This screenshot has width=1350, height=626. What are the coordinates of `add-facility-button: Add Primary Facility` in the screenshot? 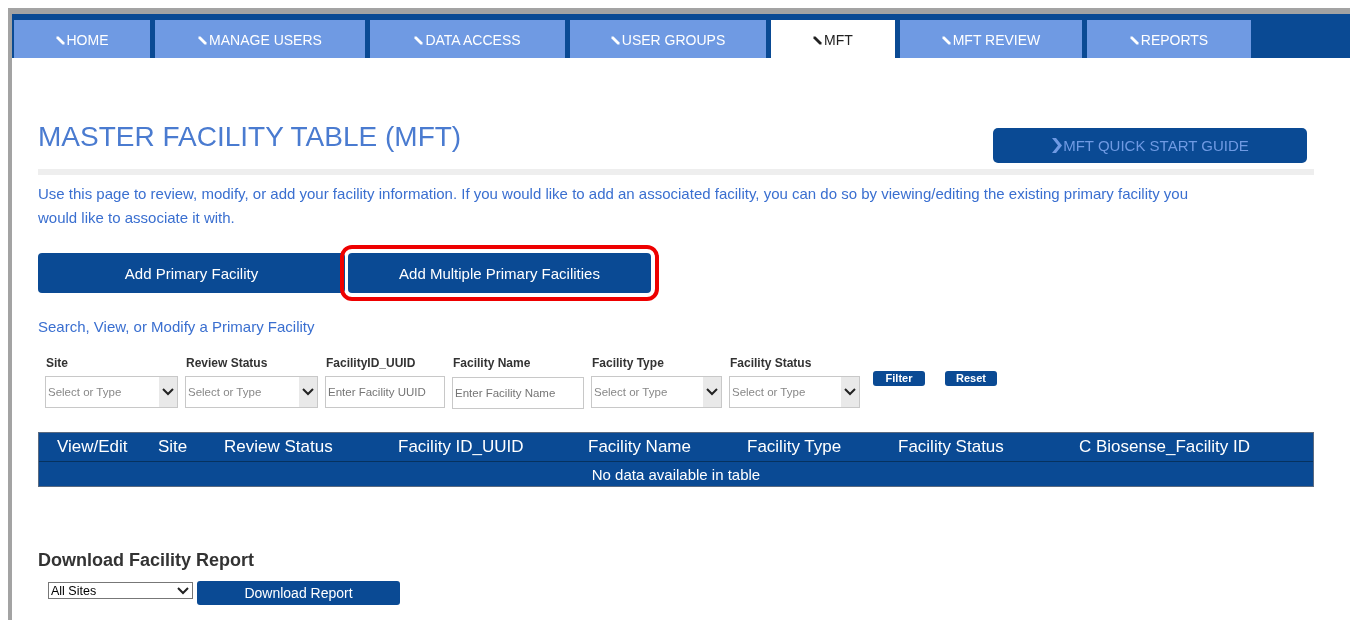 It's located at (191, 273).